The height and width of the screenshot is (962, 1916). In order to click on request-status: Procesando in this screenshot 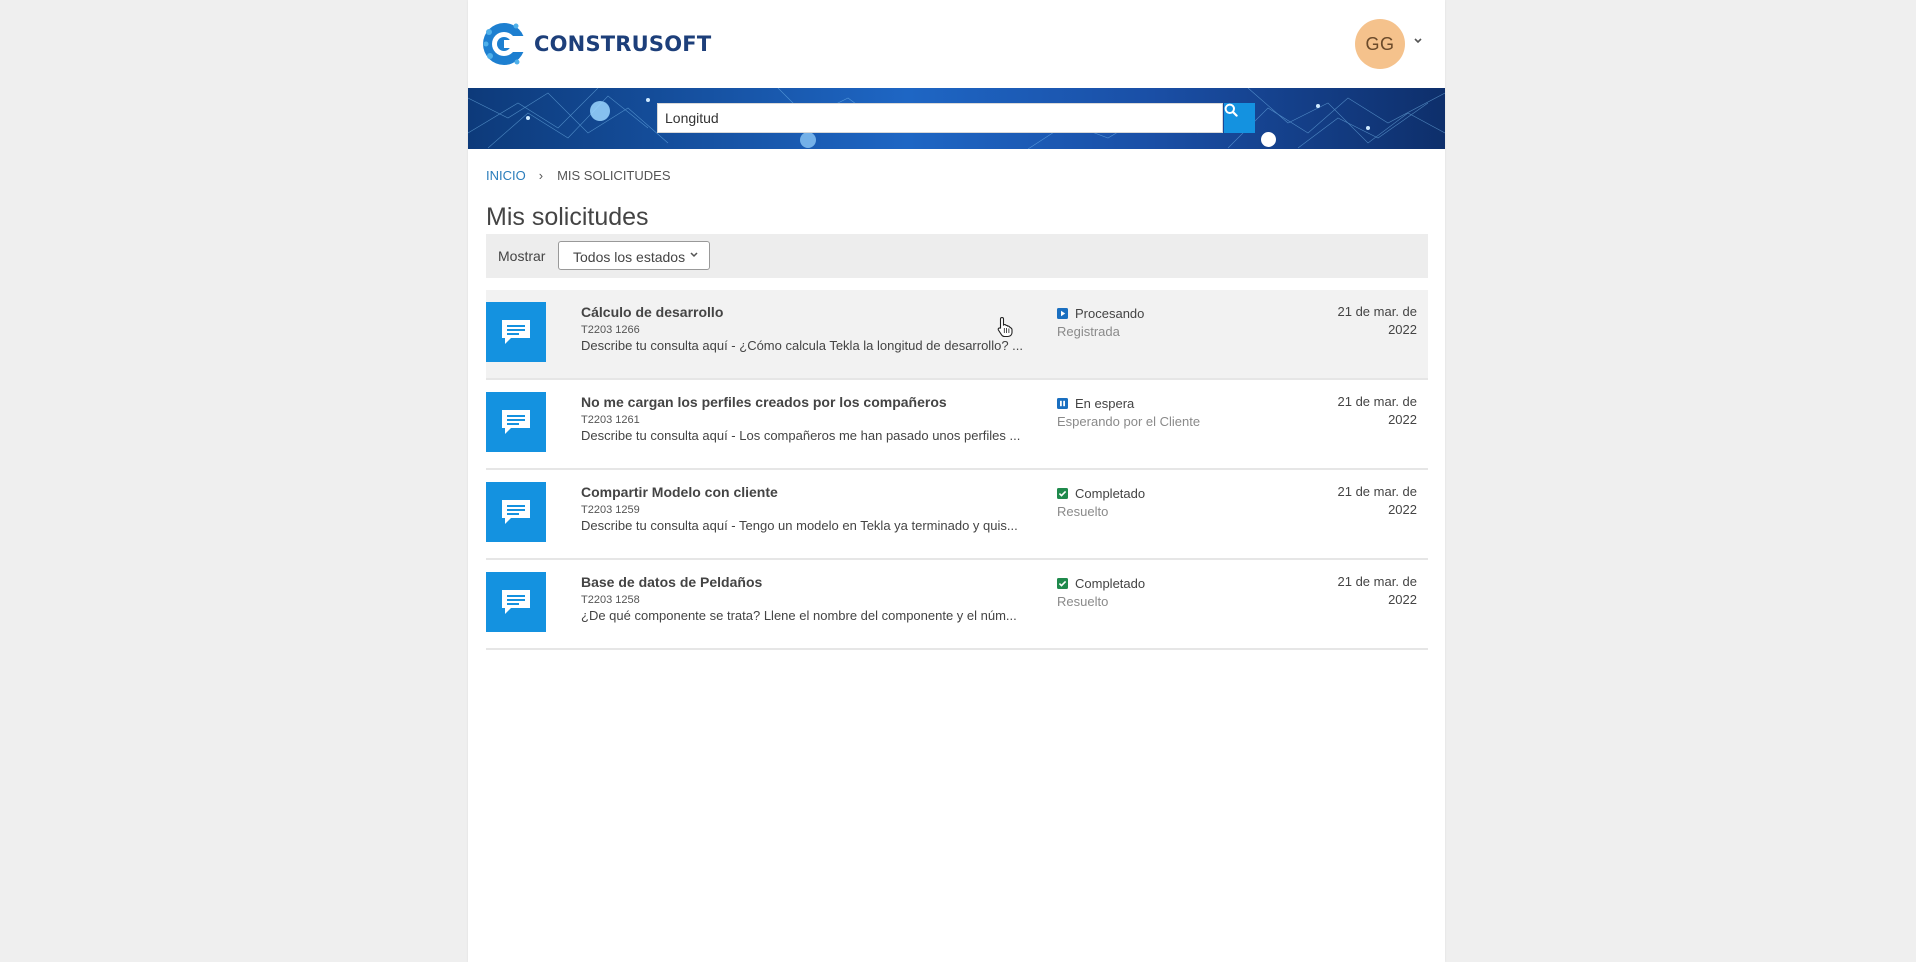, I will do `click(1100, 313)`.